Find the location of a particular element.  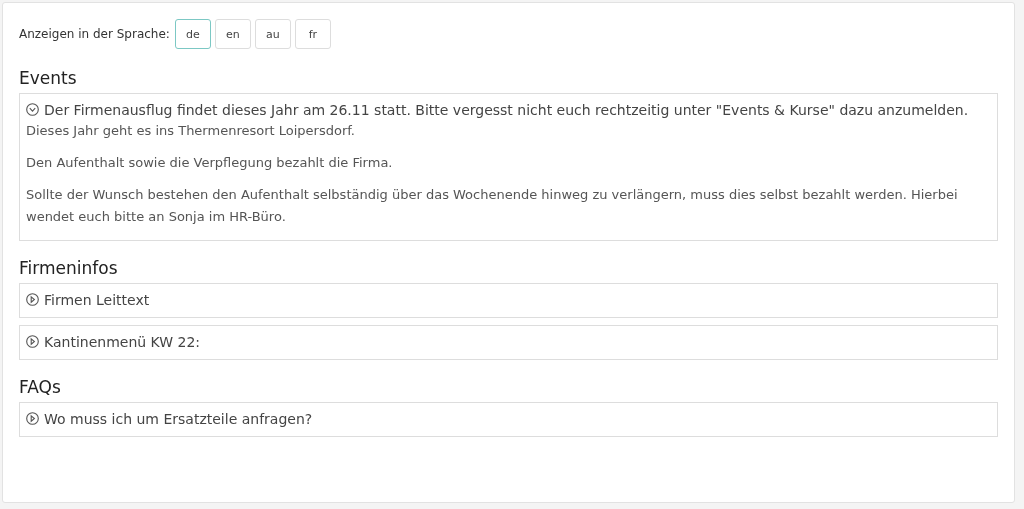

accordion-title: Der Firmenausflug findet dieses Jahr am 26.11 statt. Bitte vergesst nicht euch rechtzeitig unter "Events & Kurse" dazu anzumelden. is located at coordinates (506, 110).